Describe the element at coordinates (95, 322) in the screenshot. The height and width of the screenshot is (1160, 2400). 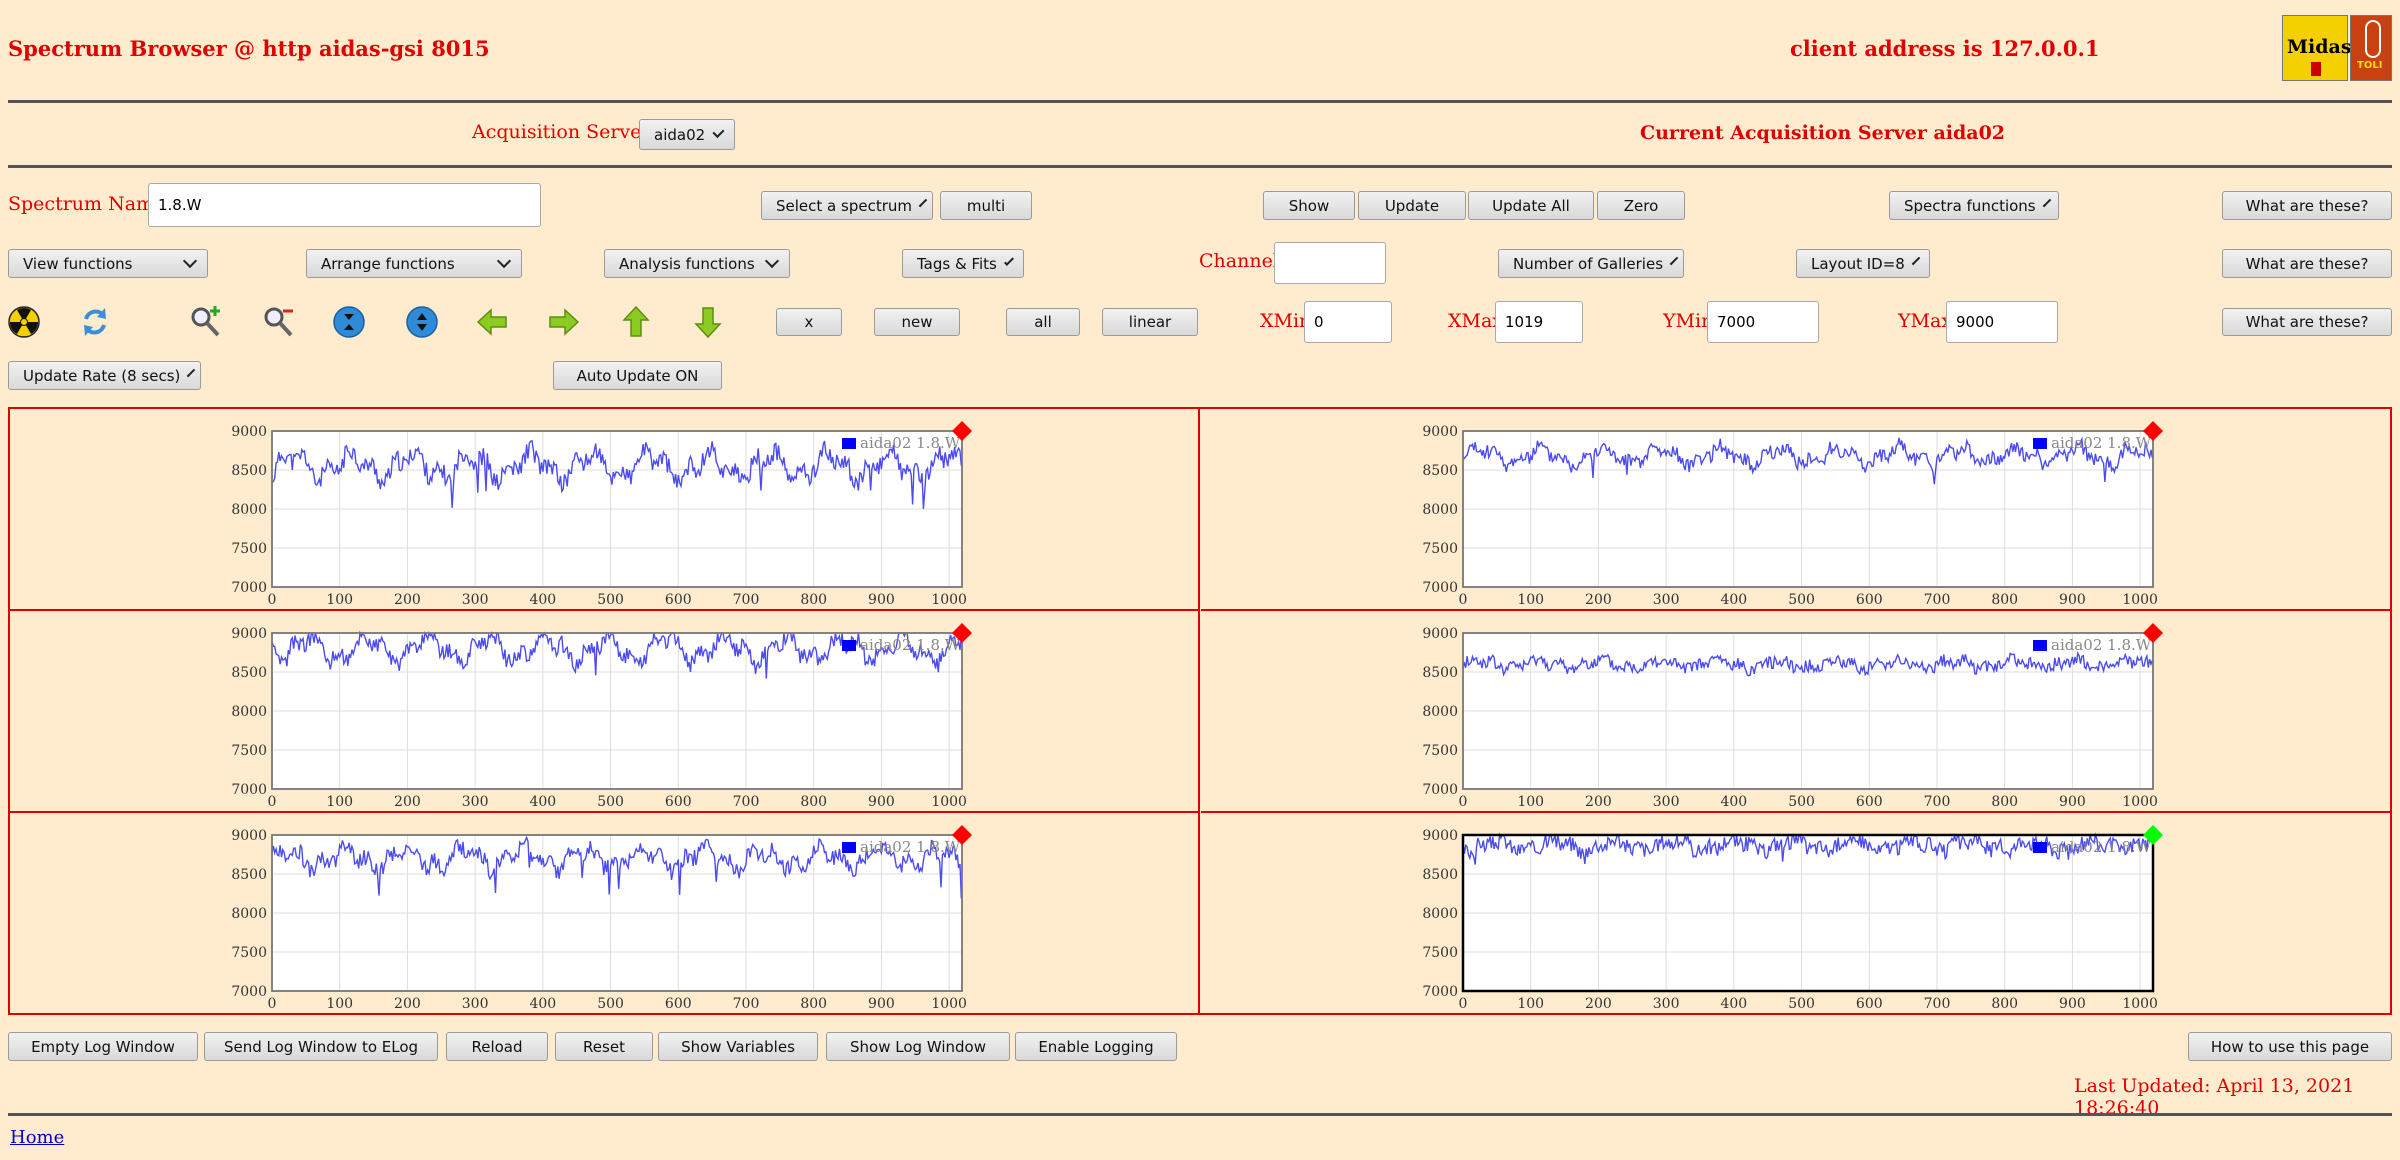
I see `refresh-icon` at that location.